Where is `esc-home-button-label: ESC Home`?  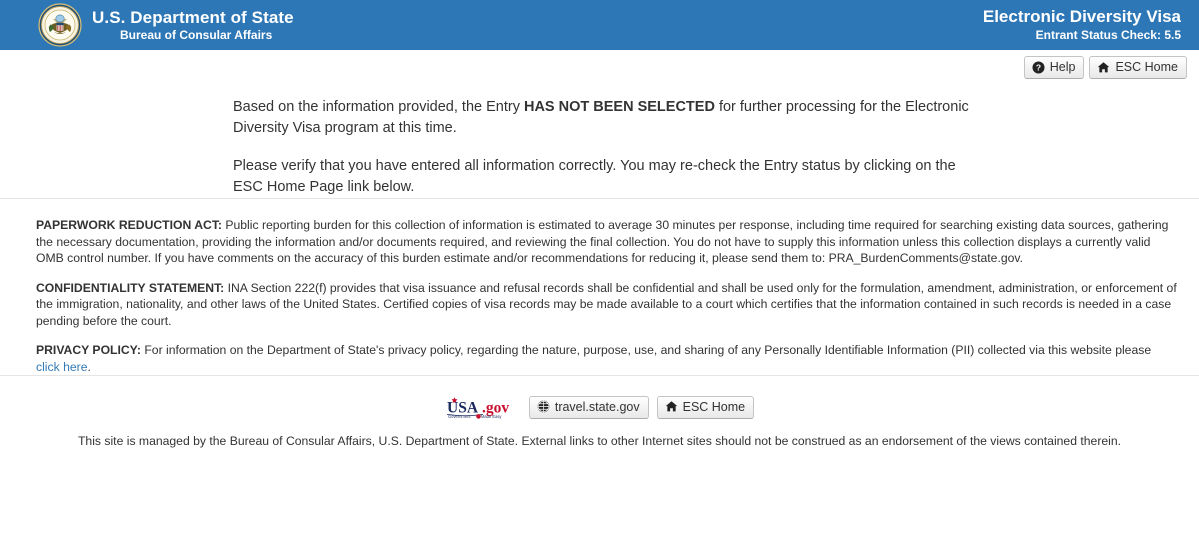
esc-home-button-label: ESC Home is located at coordinates (1146, 67).